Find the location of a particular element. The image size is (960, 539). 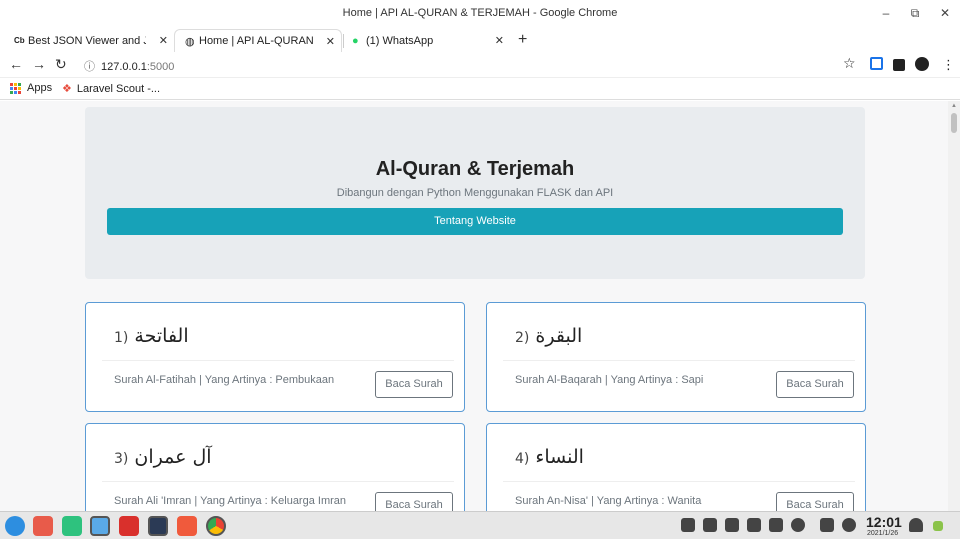

surah-number: 4) is located at coordinates (522, 459).